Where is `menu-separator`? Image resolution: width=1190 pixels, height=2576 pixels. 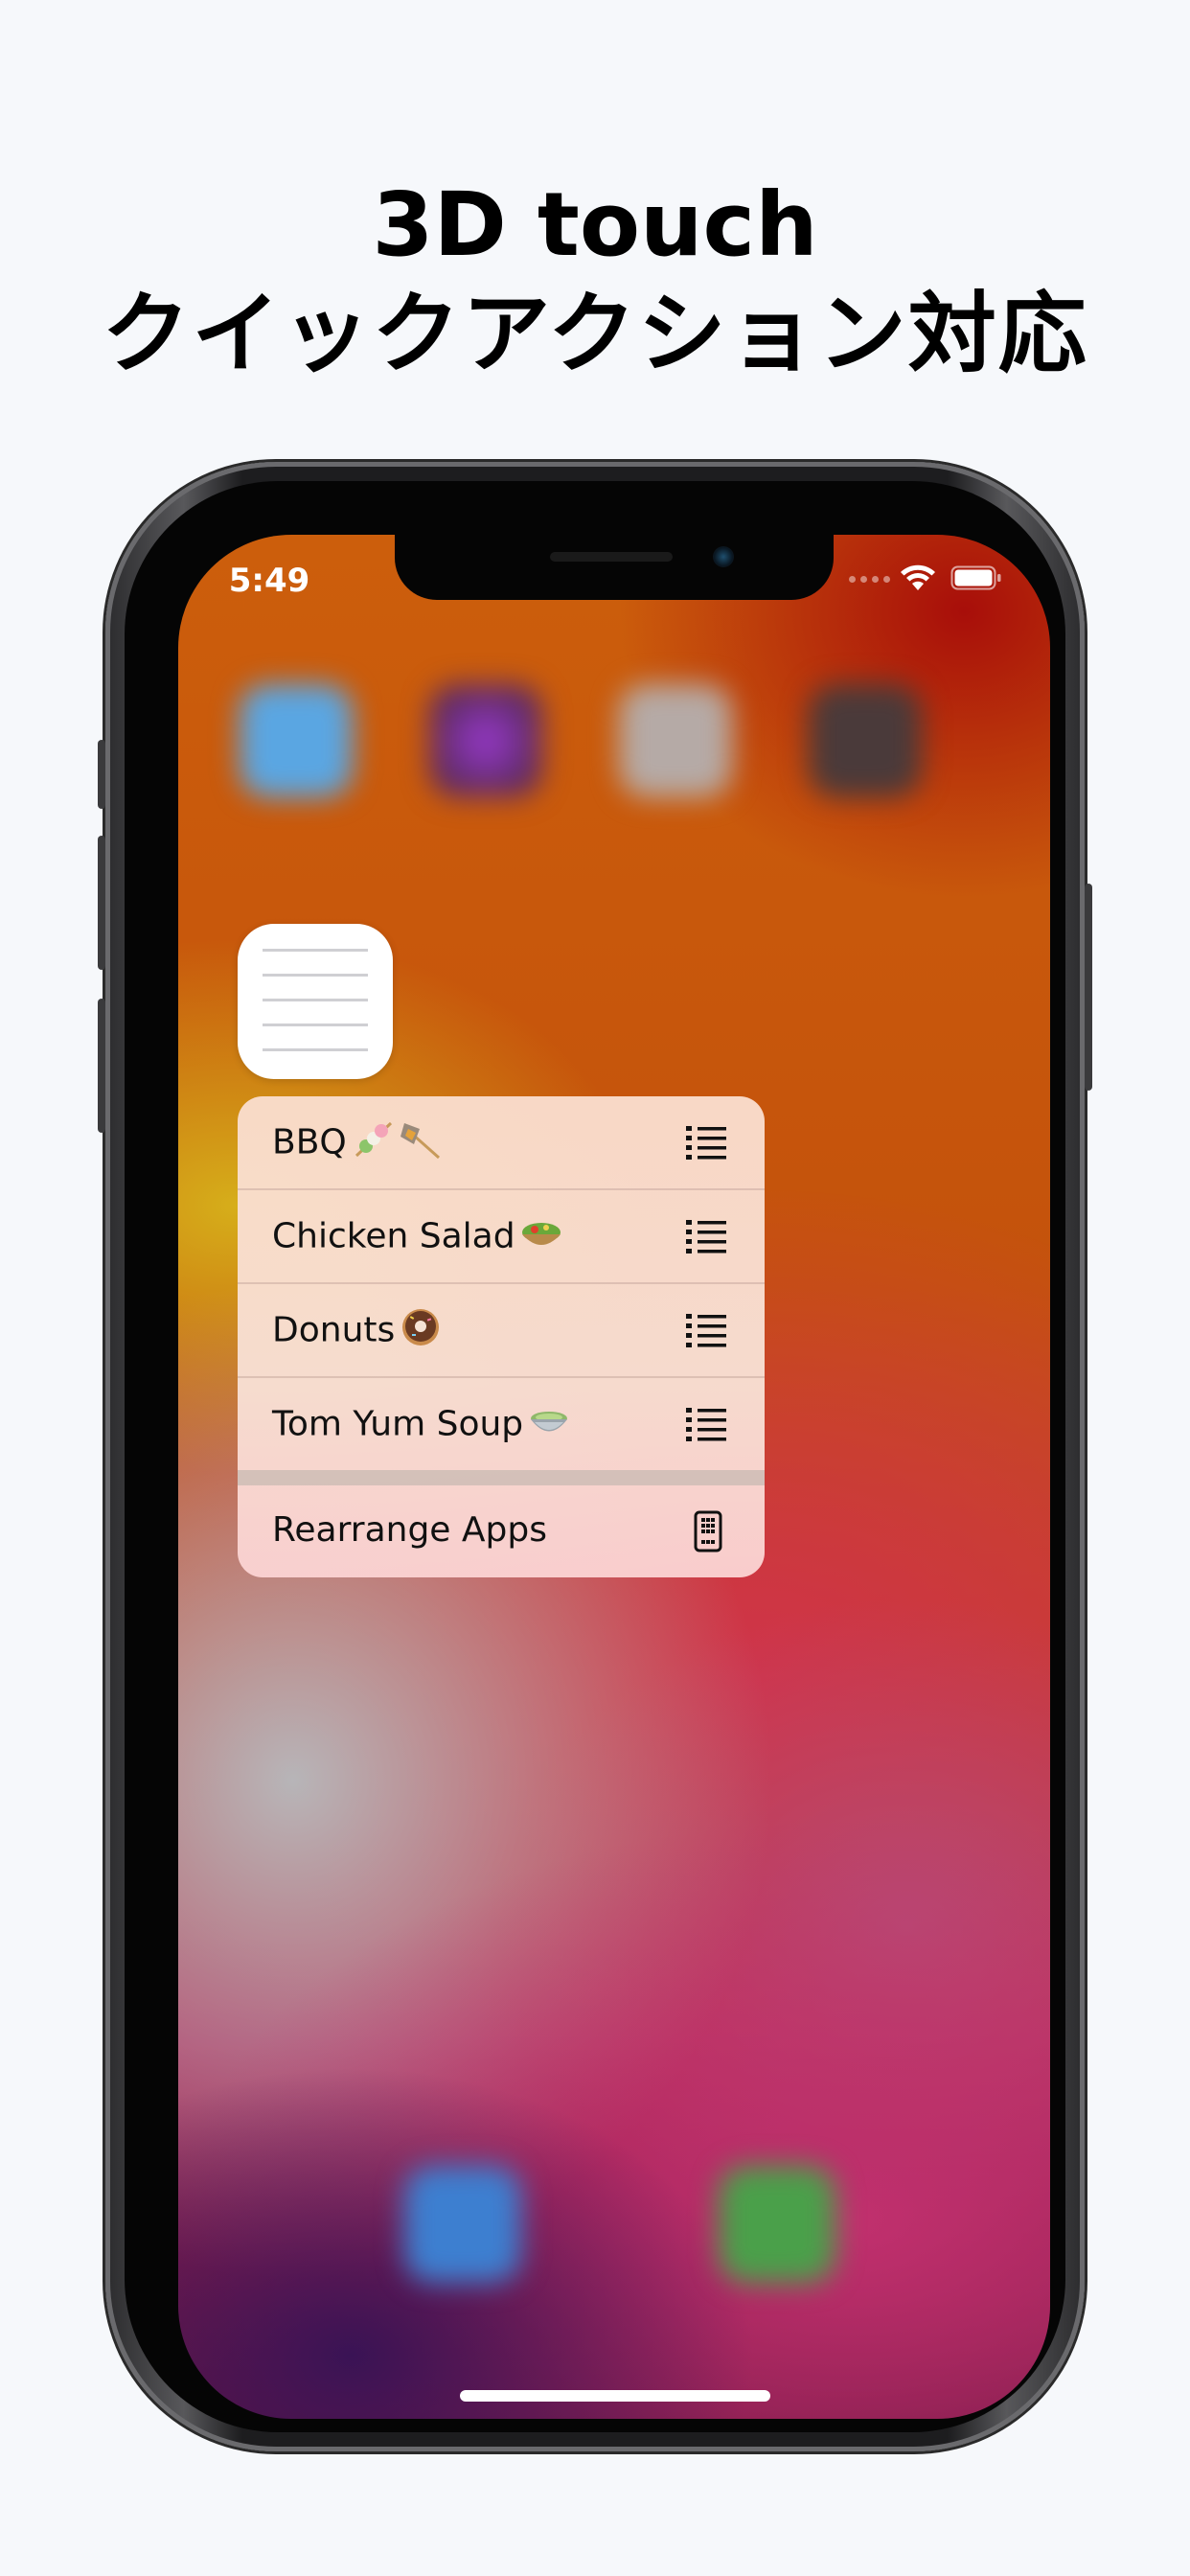
menu-separator is located at coordinates (501, 1477).